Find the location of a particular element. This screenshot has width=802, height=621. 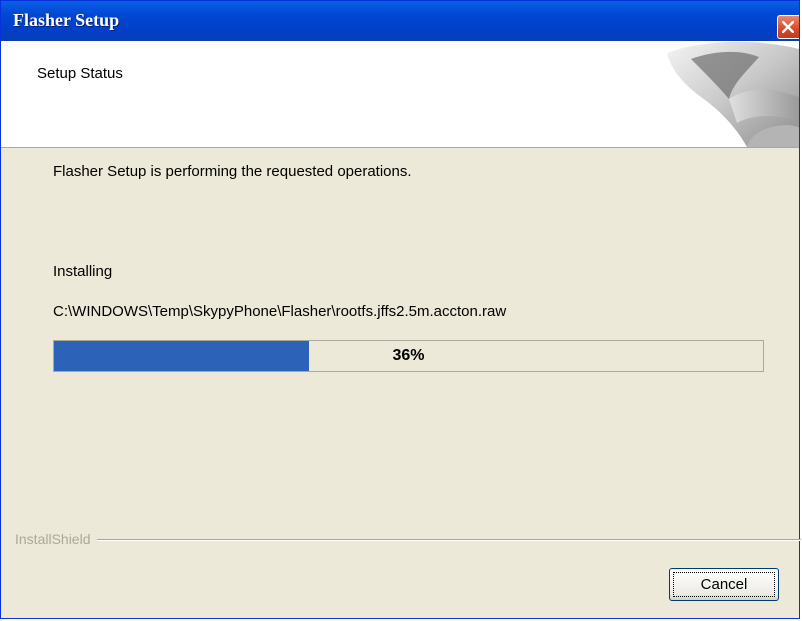

cancel-button: Cancel is located at coordinates (724, 584).